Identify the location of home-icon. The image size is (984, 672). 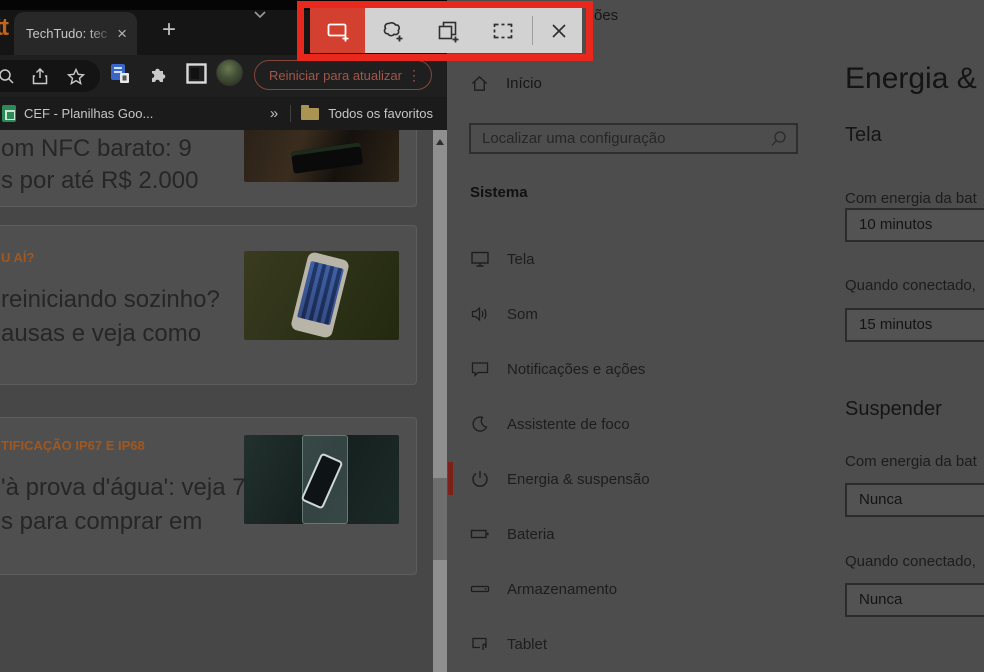
(479, 83).